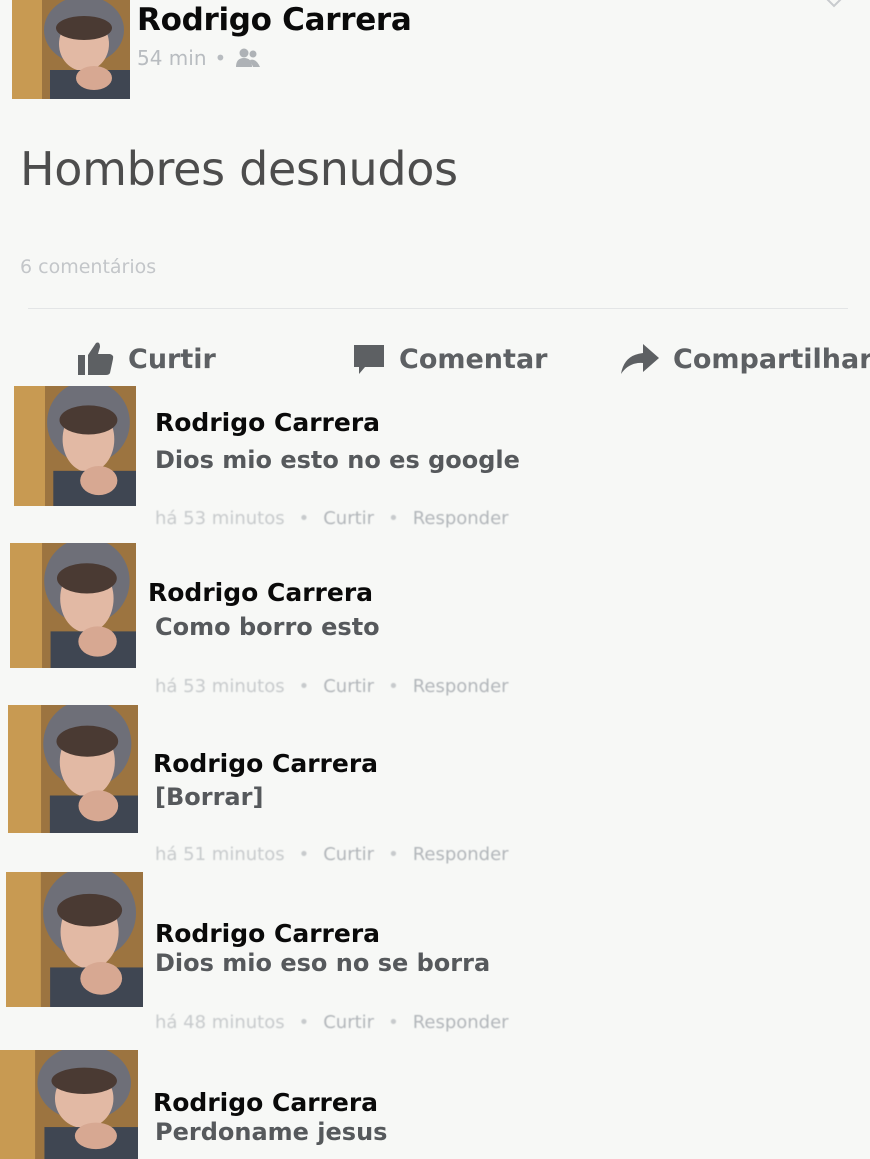 This screenshot has width=870, height=1159. What do you see at coordinates (473, 359) in the screenshot?
I see `comment-label: Comentar` at bounding box center [473, 359].